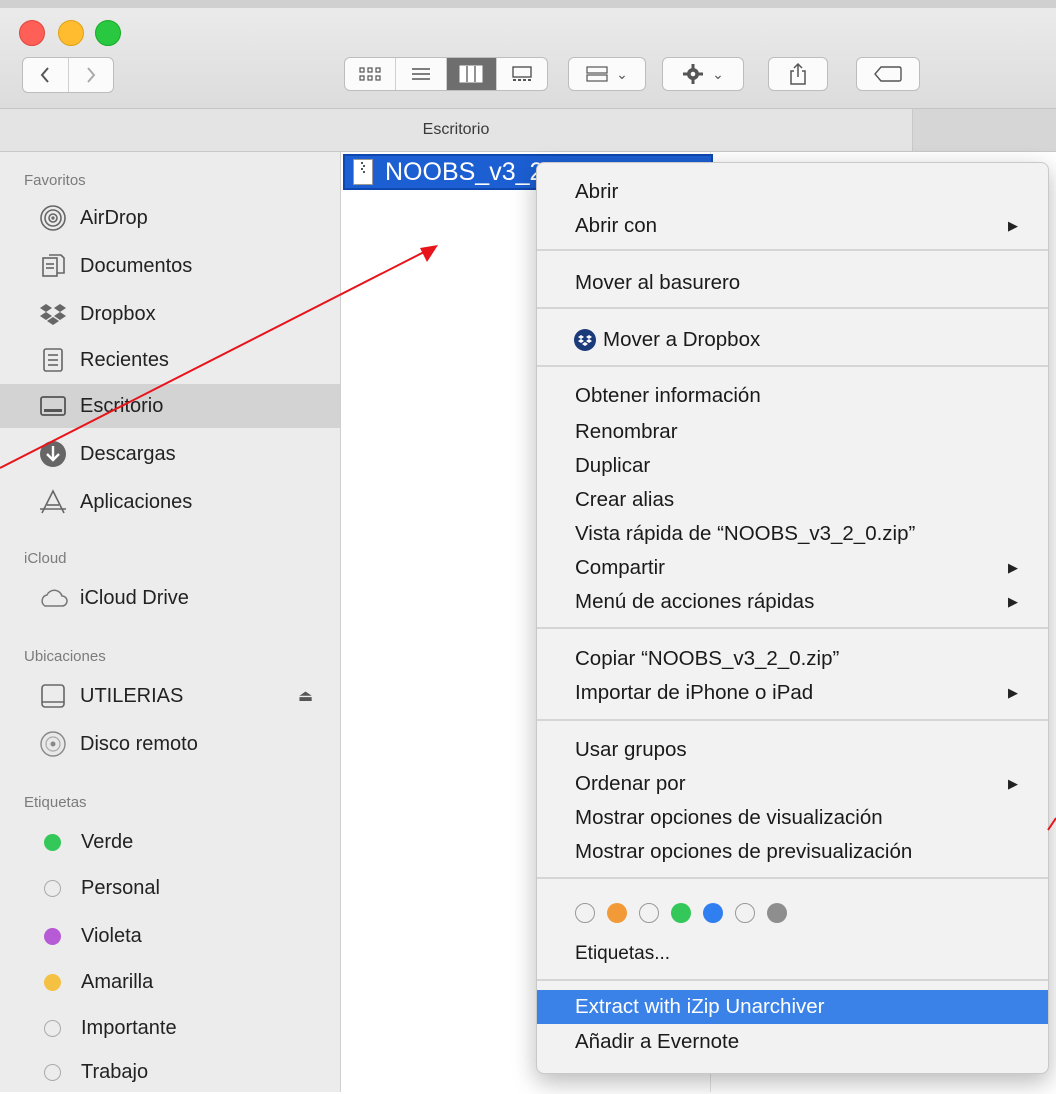 The width and height of the screenshot is (1056, 1094). I want to click on sidebar-item-aplicaciones: Aplicaciones, so click(170, 502).